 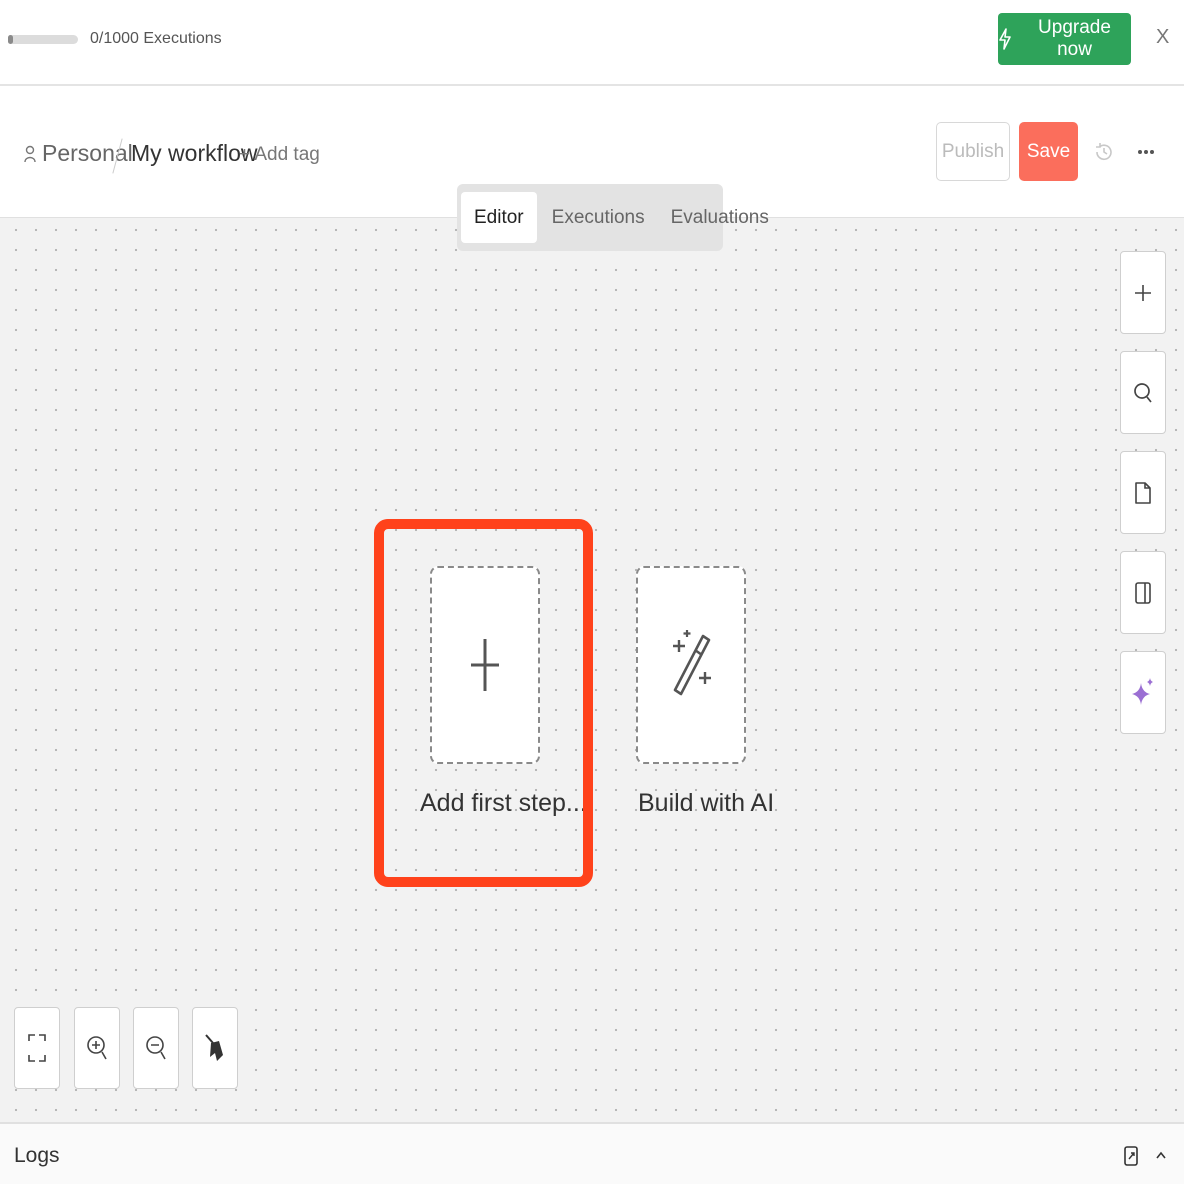 I want to click on tab-editor: Editor, so click(x=499, y=217).